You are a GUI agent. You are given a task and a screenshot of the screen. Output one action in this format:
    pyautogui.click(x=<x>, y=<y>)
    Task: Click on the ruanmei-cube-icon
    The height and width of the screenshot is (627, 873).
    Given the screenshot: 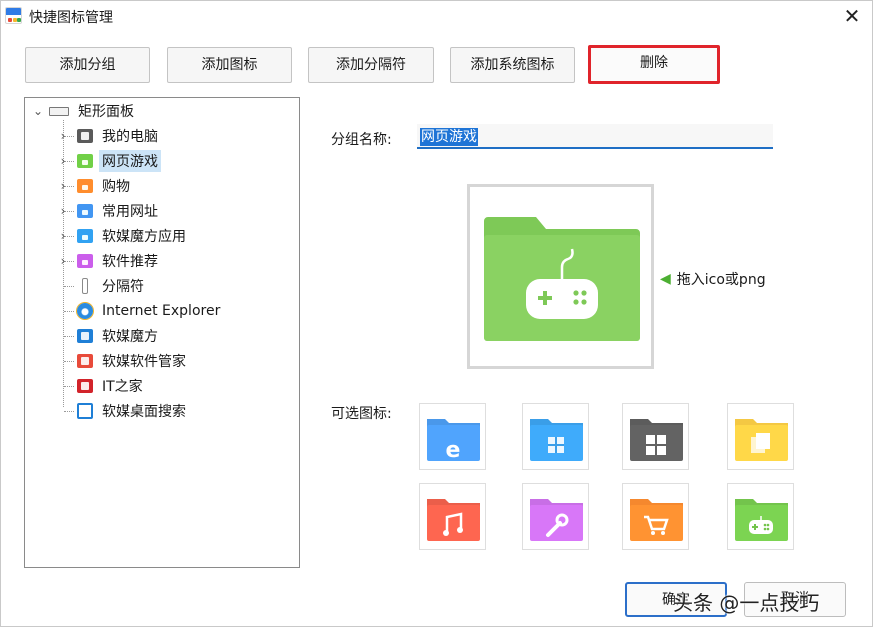 What is the action you would take?
    pyautogui.click(x=85, y=336)
    